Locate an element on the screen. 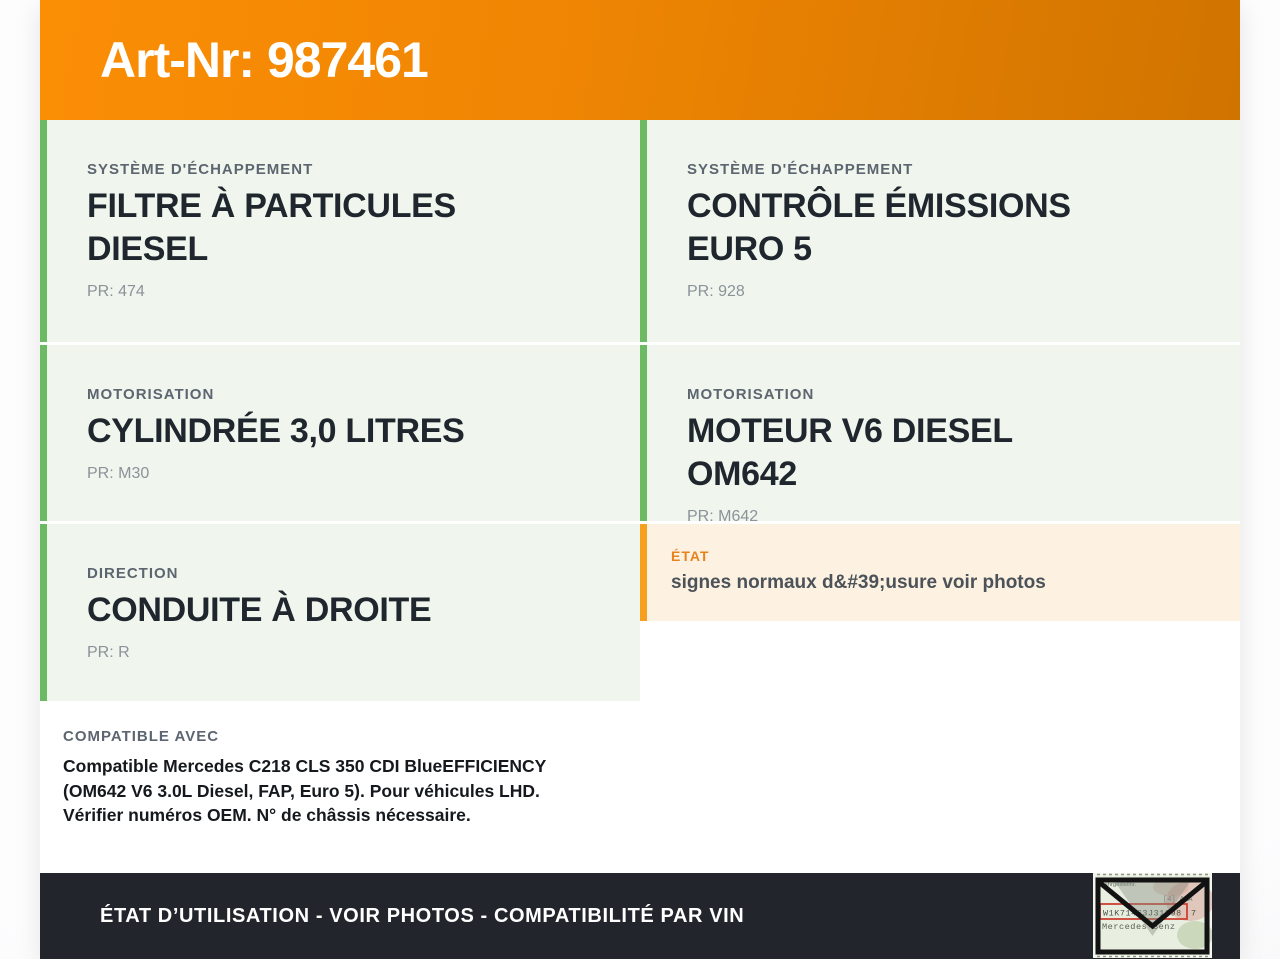 The image size is (1280, 959). vin-suffix-text: 7 is located at coordinates (1193, 914).